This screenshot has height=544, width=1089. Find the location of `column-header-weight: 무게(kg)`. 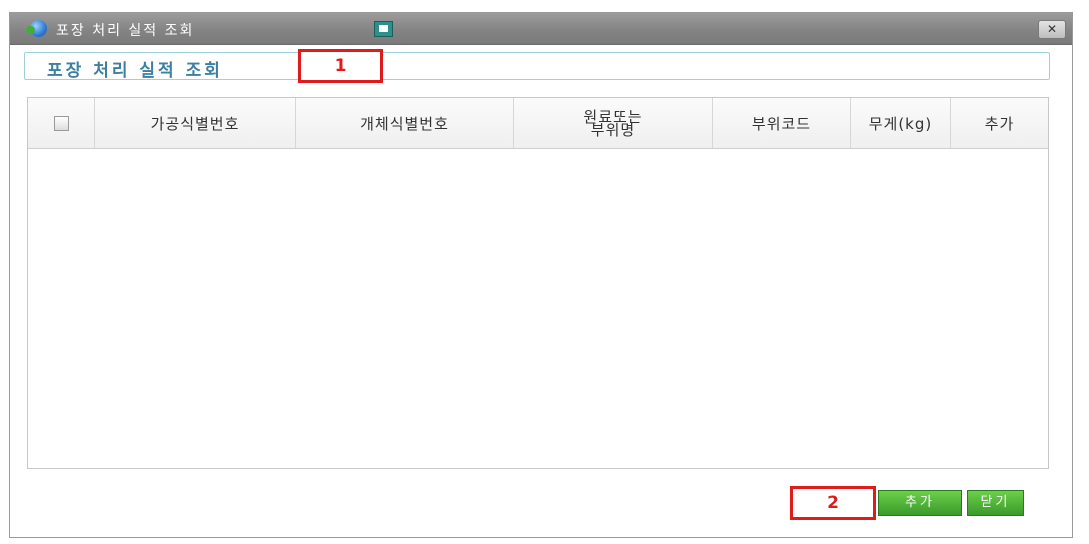

column-header-weight: 무게(kg) is located at coordinates (901, 123).